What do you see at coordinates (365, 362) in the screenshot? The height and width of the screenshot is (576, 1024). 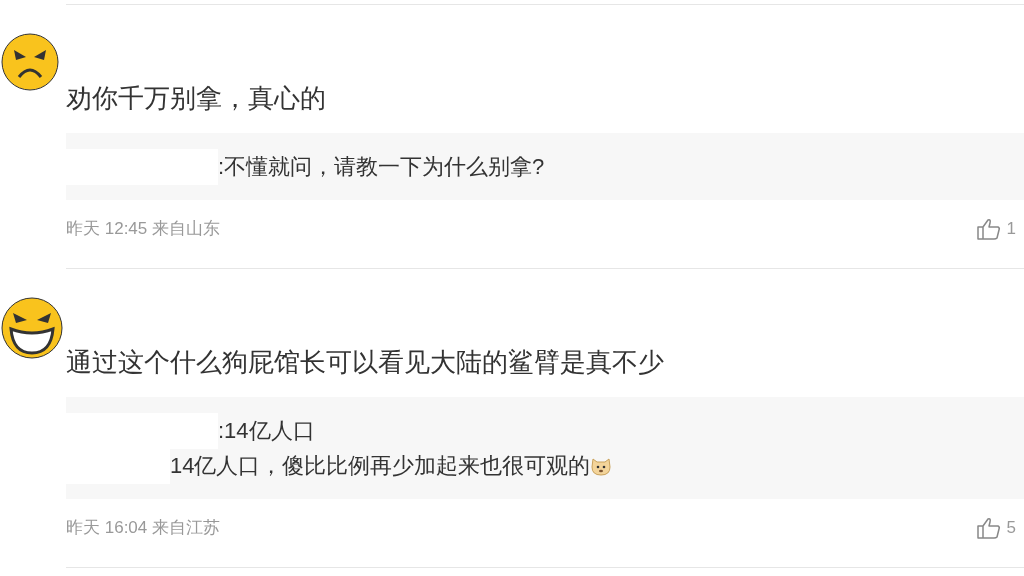 I see `comment-text: 通过这个什么狗屁馆长可以看见大陆的鲨臂是真不少` at bounding box center [365, 362].